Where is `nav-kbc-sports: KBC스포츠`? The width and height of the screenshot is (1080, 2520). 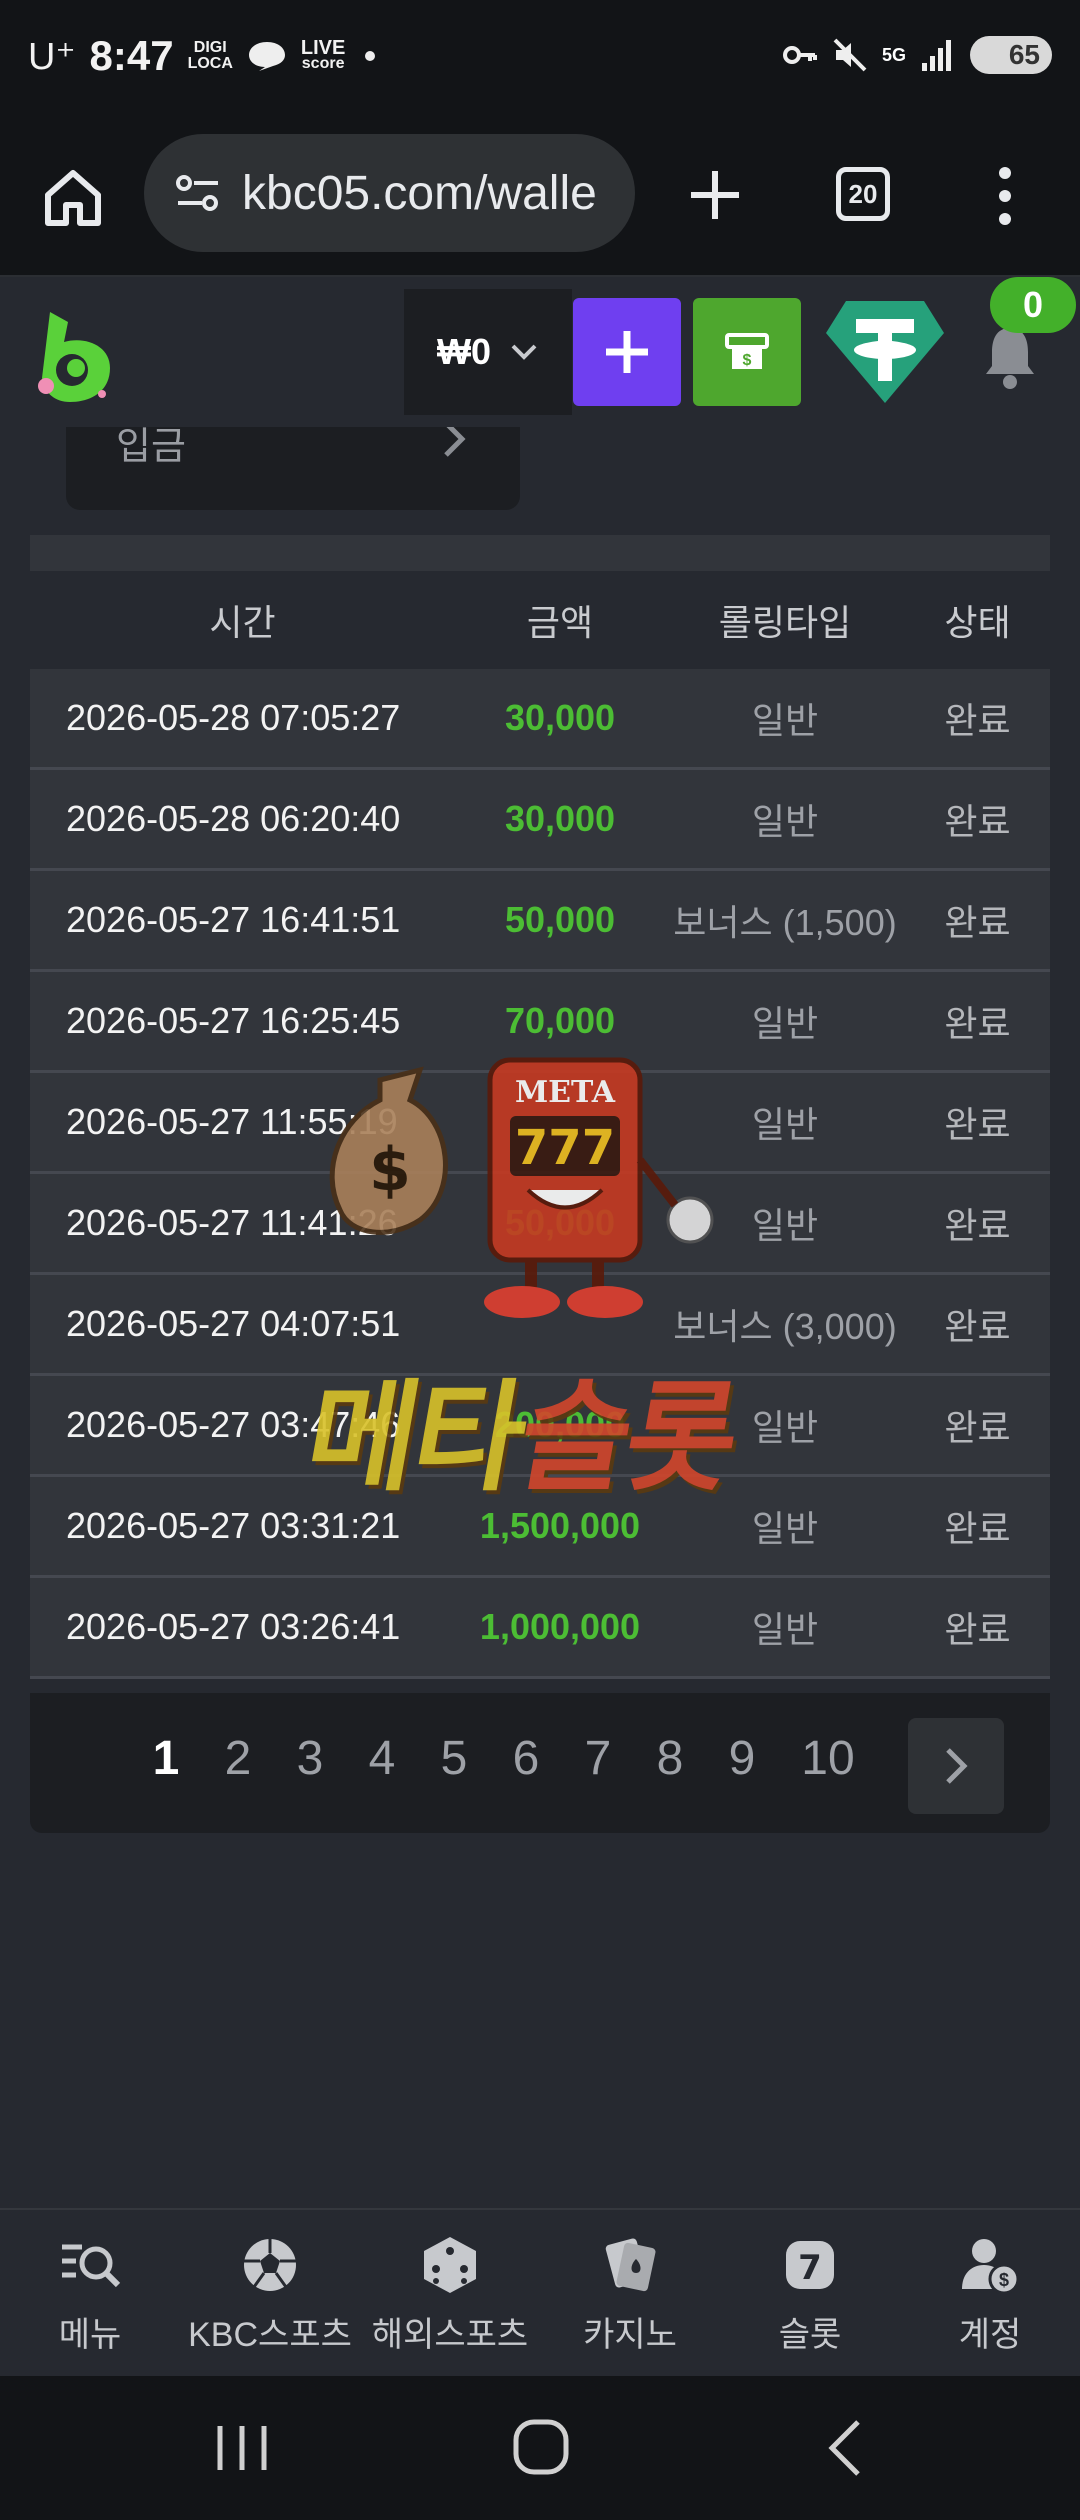 nav-kbc-sports: KBC스포츠 is located at coordinates (270, 2294).